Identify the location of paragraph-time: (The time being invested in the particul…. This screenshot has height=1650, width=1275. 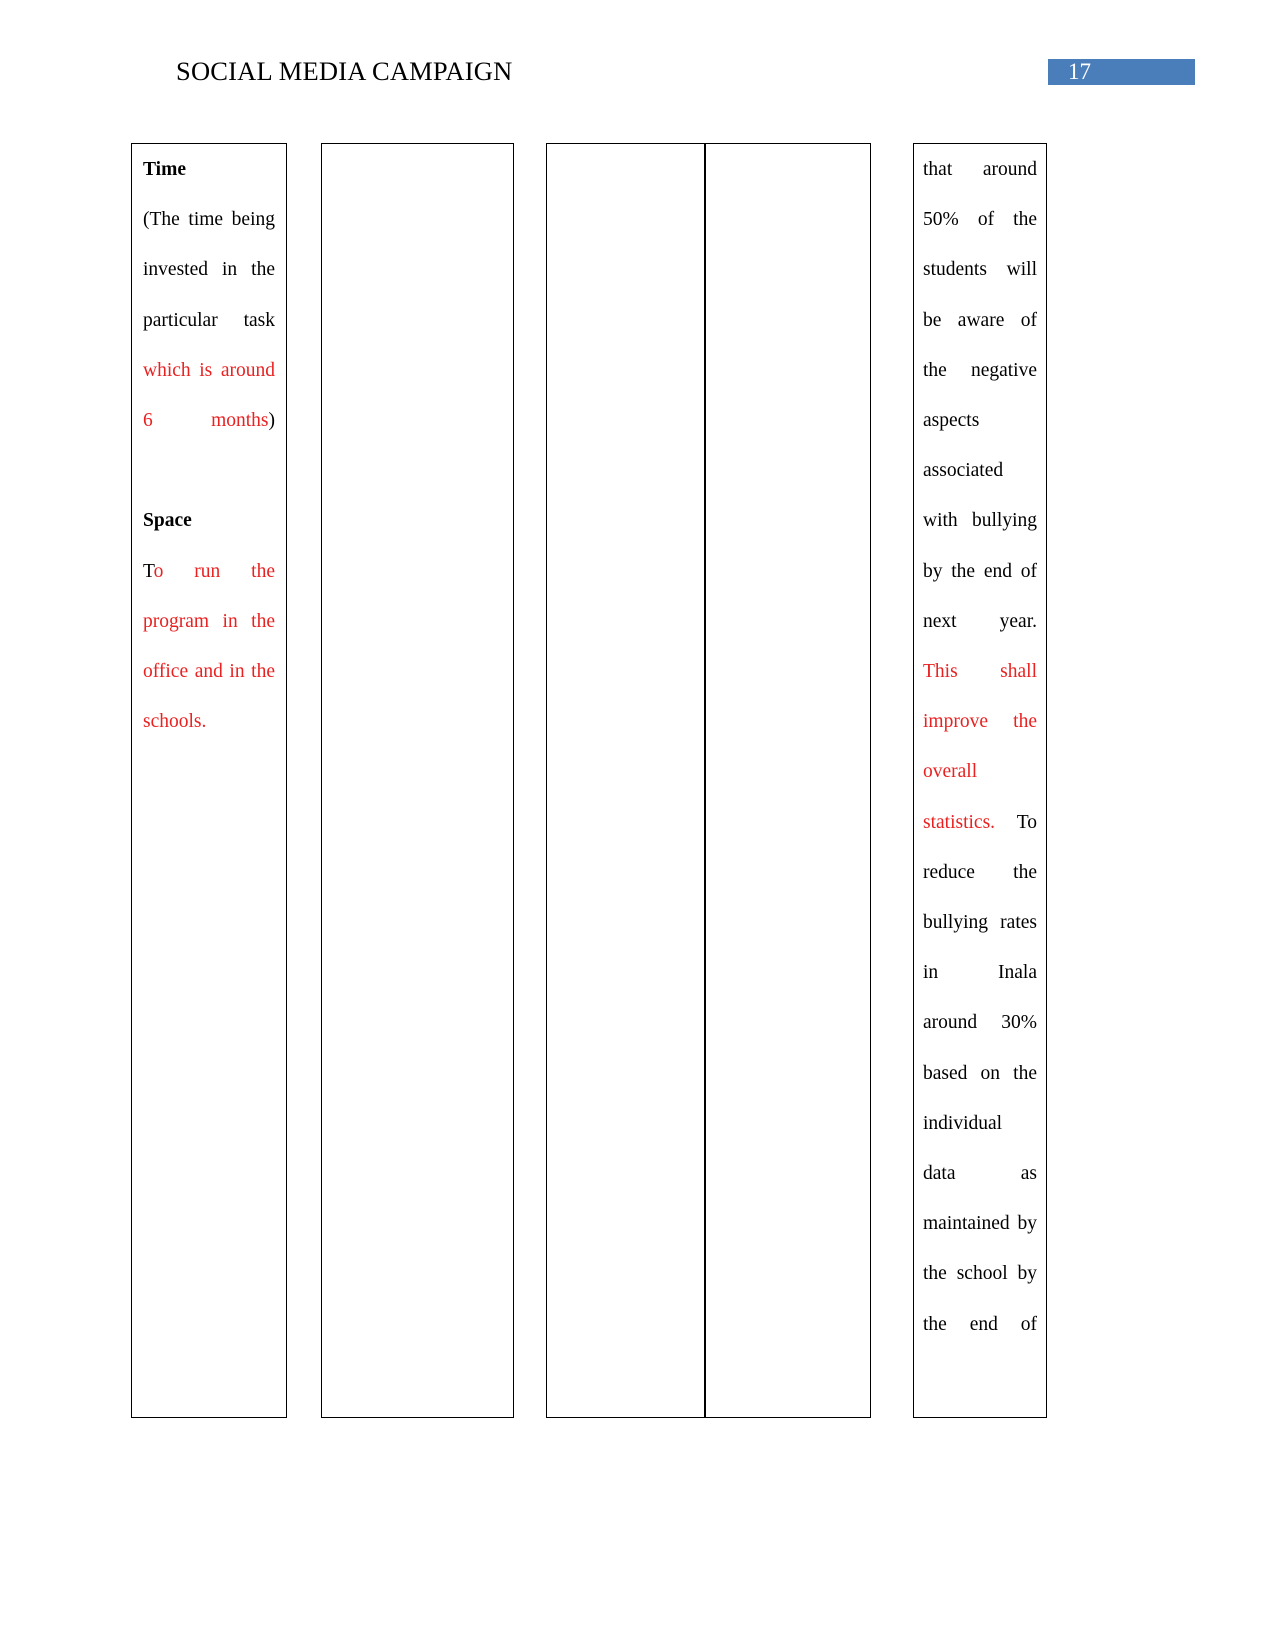
(209, 320).